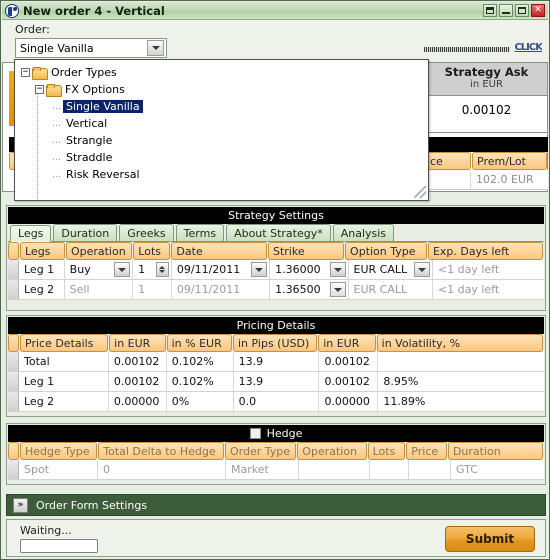 This screenshot has height=560, width=550. I want to click on maximize-icon, so click(522, 10).